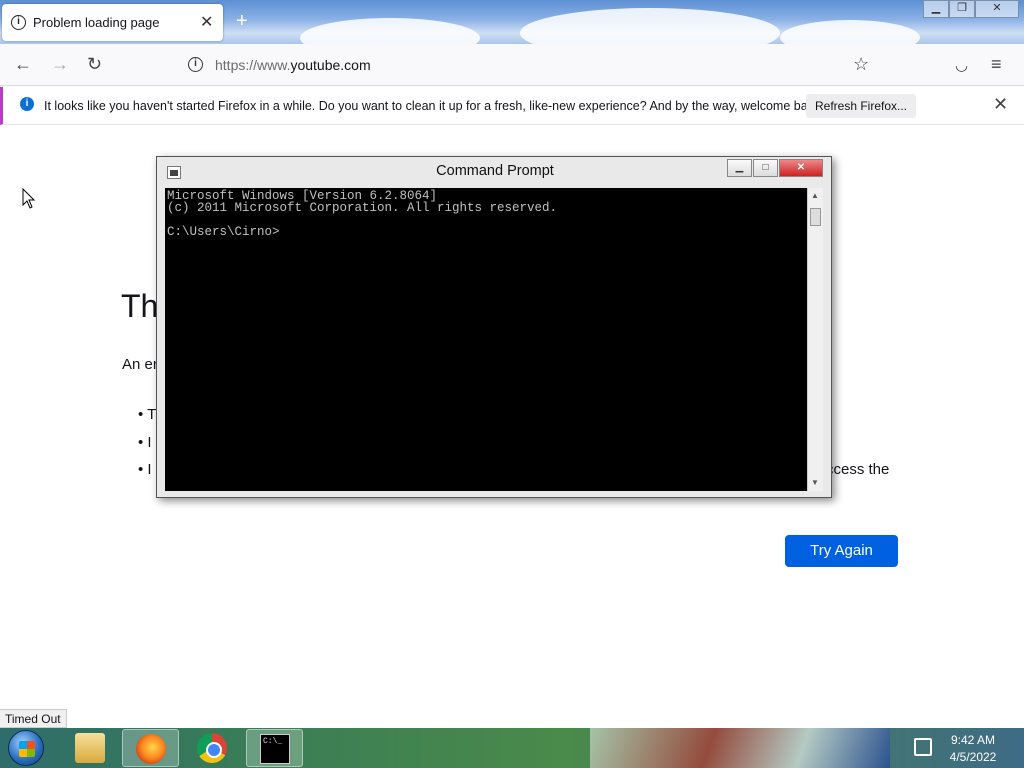  Describe the element at coordinates (60, 64) in the screenshot. I see `forward-arrow-icon: →` at that location.